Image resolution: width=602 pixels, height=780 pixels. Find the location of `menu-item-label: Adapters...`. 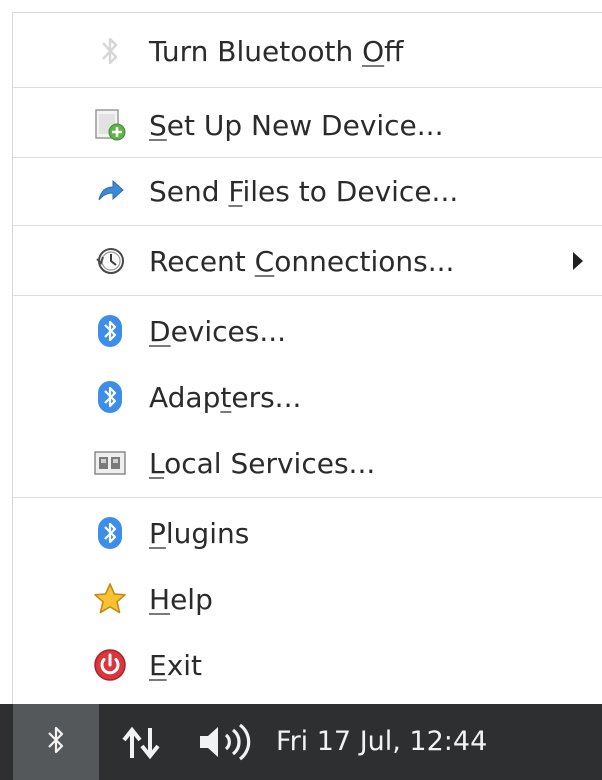

menu-item-label: Adapters... is located at coordinates (225, 397).